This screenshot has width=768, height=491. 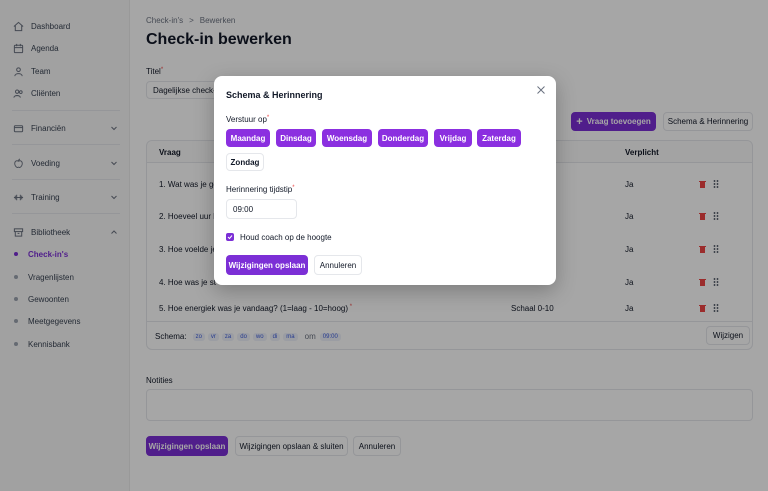 I want to click on send-on-label-text: Verstuur op, so click(x=246, y=119).